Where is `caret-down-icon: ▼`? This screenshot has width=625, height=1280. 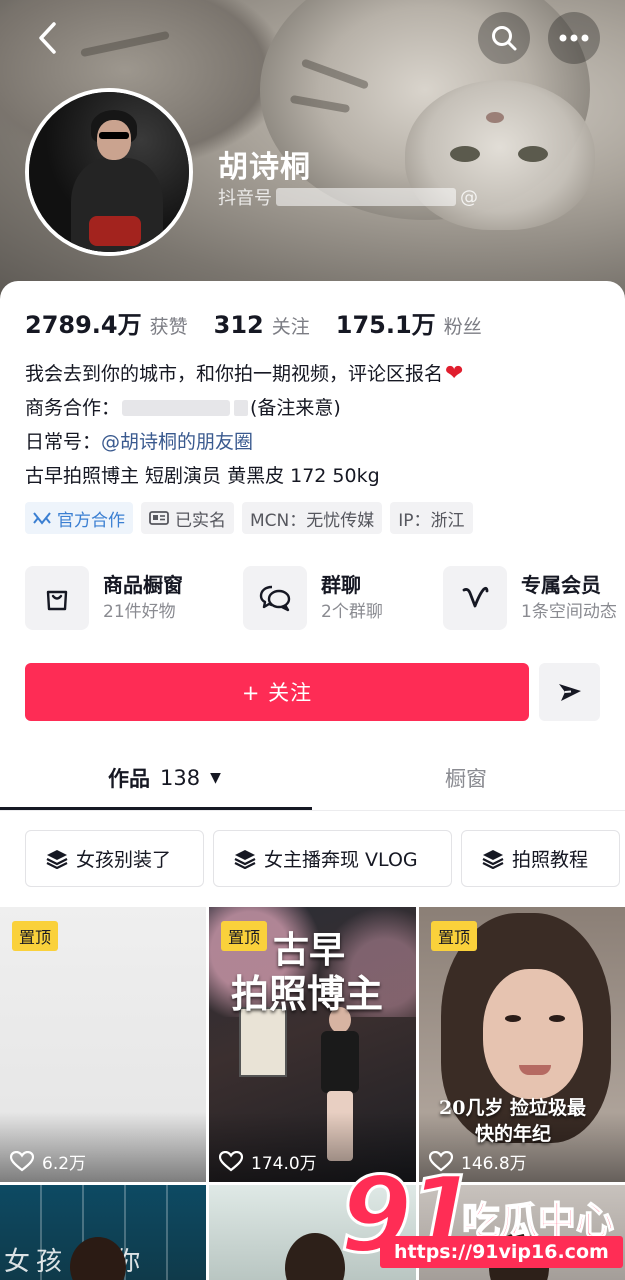 caret-down-icon: ▼ is located at coordinates (215, 778).